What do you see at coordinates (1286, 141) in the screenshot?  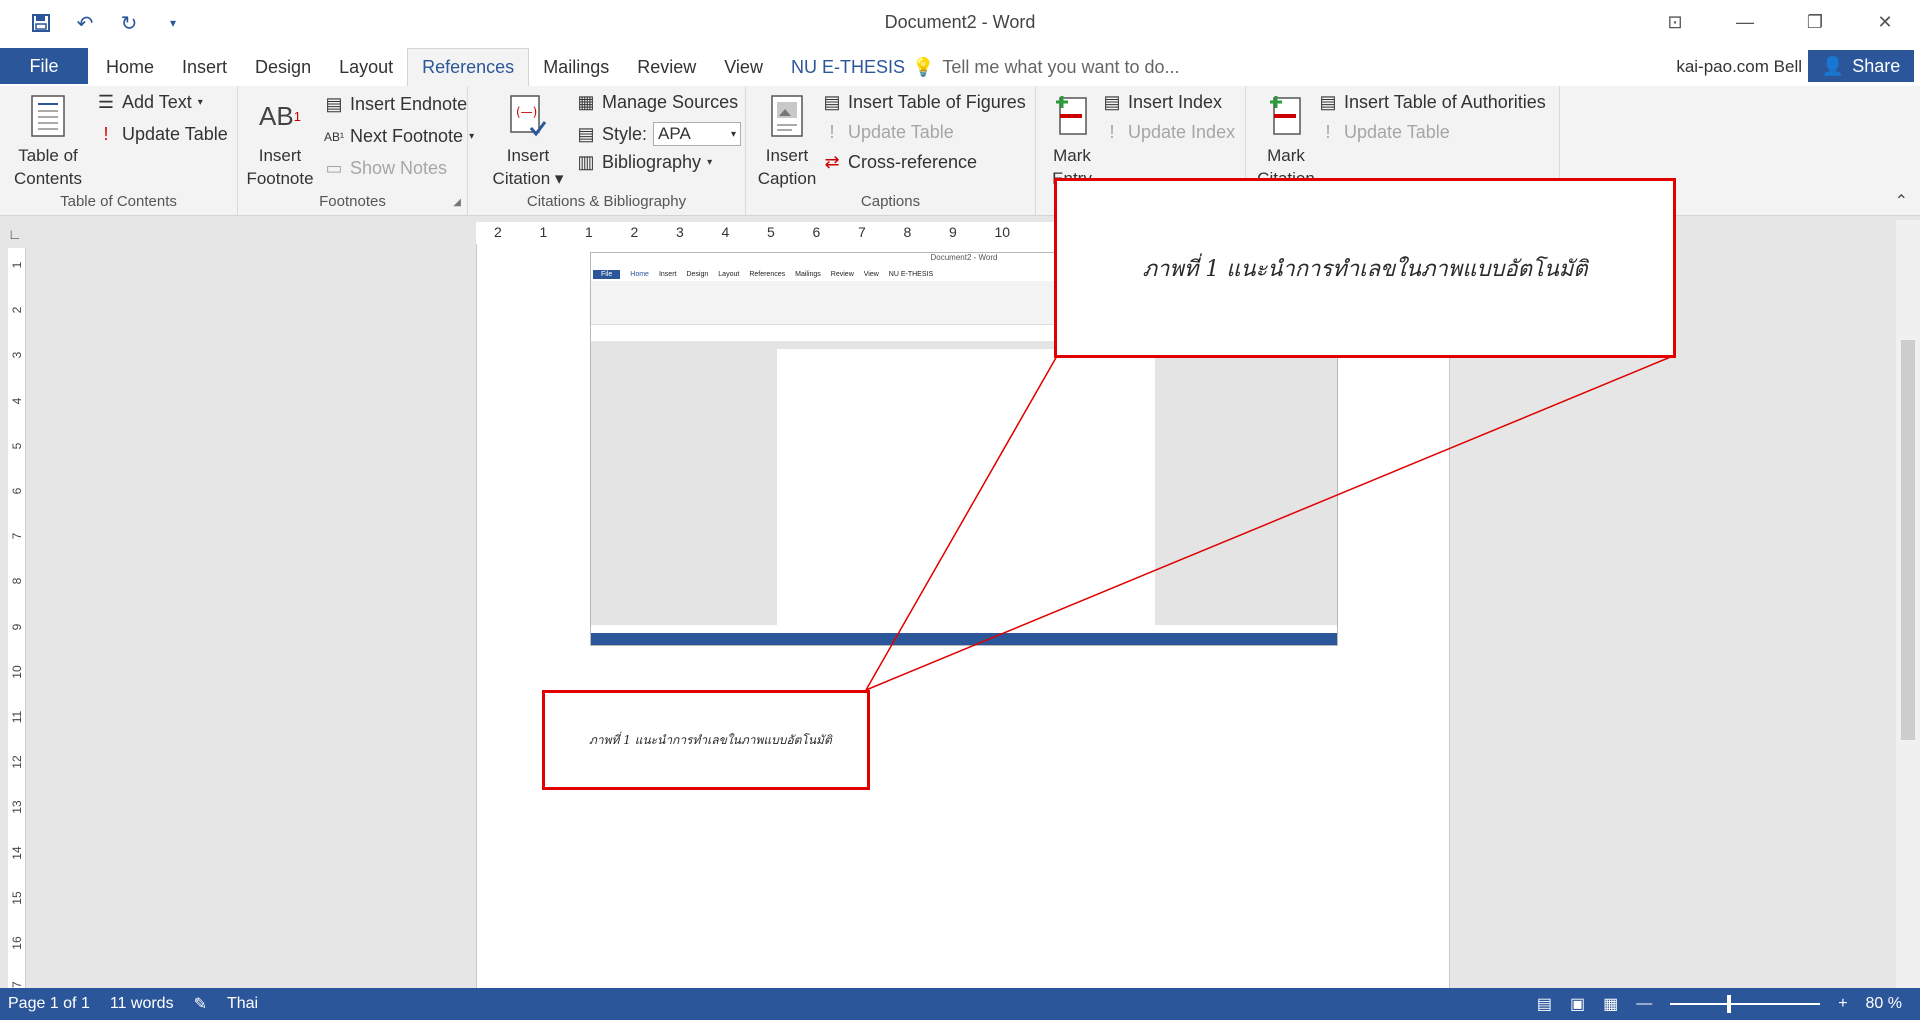 I see `mark-citation-button: Mark Citation` at bounding box center [1286, 141].